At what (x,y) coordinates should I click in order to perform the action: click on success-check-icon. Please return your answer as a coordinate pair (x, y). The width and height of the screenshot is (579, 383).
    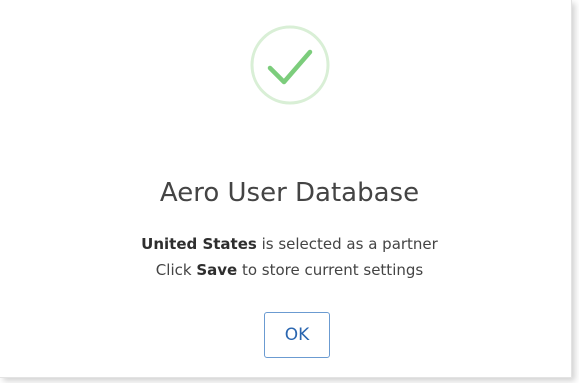
    Looking at the image, I should click on (290, 65).